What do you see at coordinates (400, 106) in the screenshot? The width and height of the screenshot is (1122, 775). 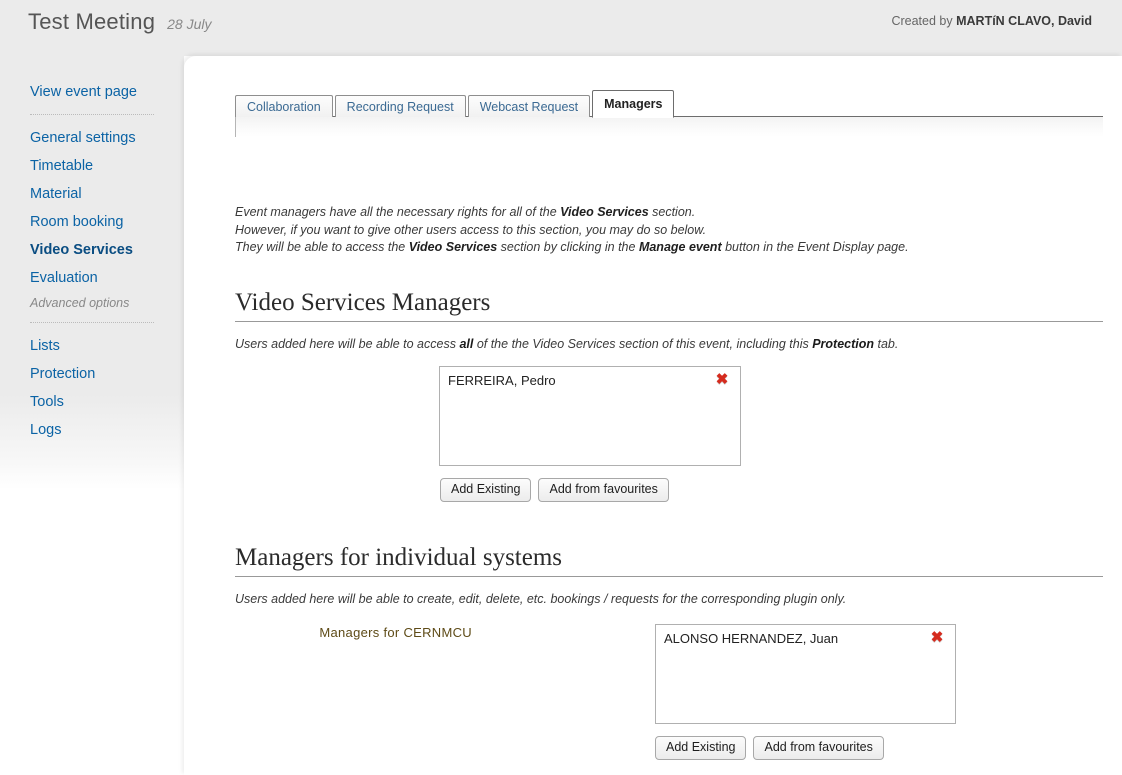 I see `tab-recording-request: Recording Request` at bounding box center [400, 106].